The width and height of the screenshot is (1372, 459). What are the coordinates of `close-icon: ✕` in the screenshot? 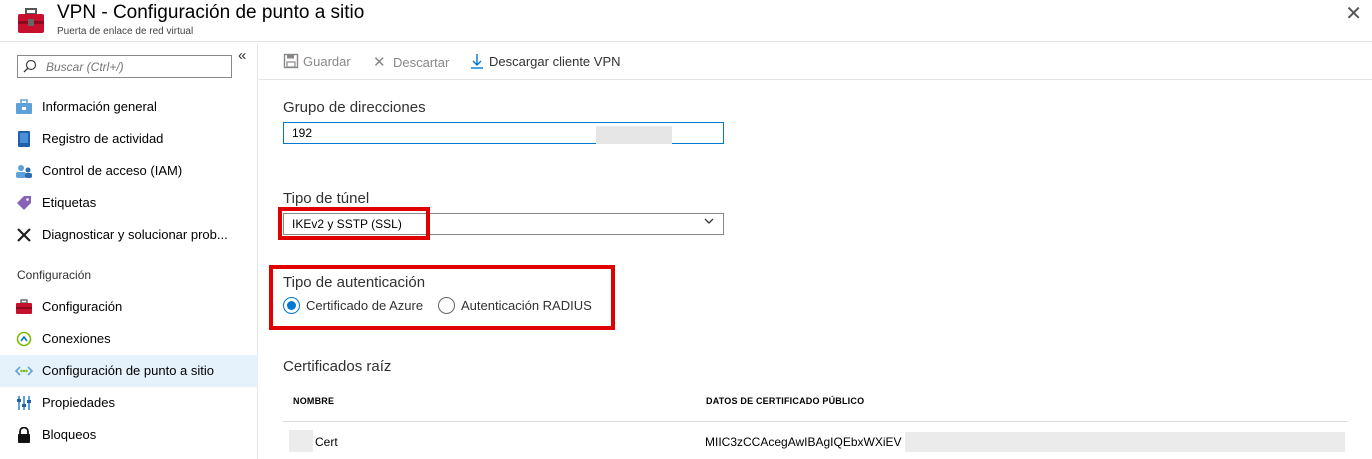 It's located at (1353, 14).